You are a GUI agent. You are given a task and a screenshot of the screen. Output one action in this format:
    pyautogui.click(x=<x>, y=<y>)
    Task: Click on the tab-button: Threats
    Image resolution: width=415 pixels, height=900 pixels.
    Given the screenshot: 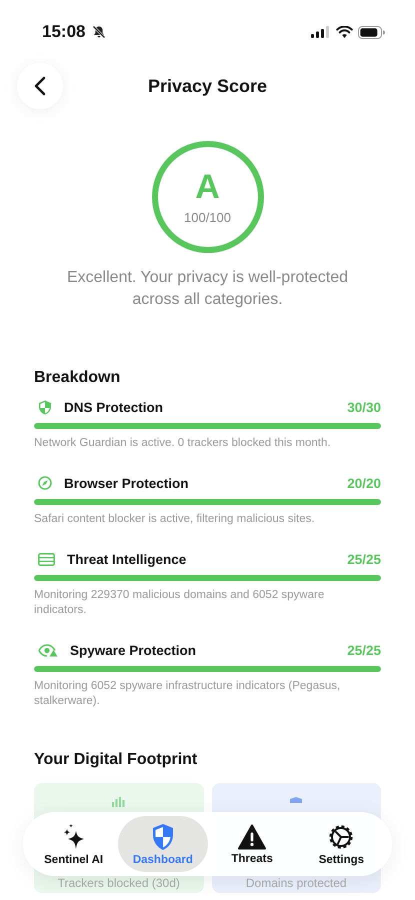 What is the action you would take?
    pyautogui.click(x=252, y=844)
    